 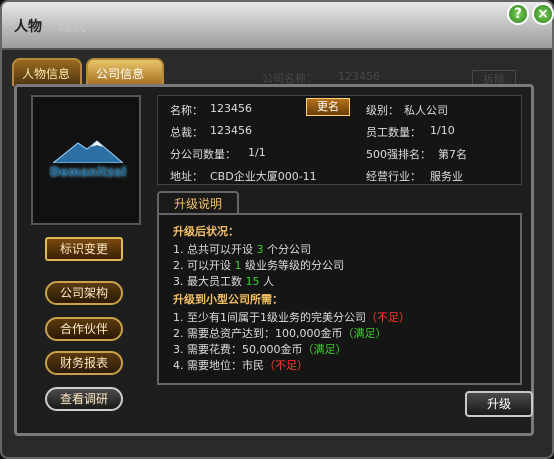 What do you see at coordinates (84, 329) in the screenshot?
I see `partners-button: 合作伙伴` at bounding box center [84, 329].